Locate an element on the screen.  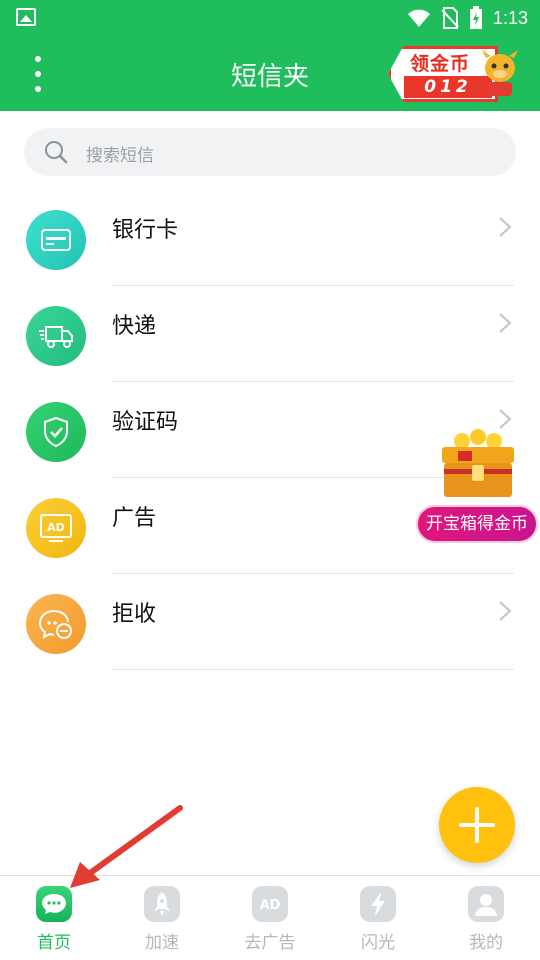
search-placeholder: 搜索短信 is located at coordinates (120, 156).